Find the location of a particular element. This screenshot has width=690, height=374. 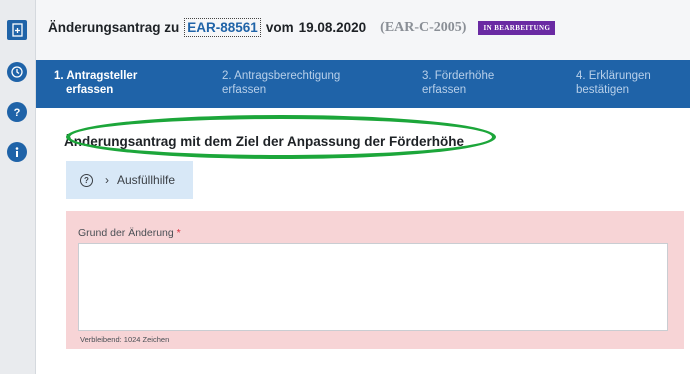

add-icon is located at coordinates (17, 30).